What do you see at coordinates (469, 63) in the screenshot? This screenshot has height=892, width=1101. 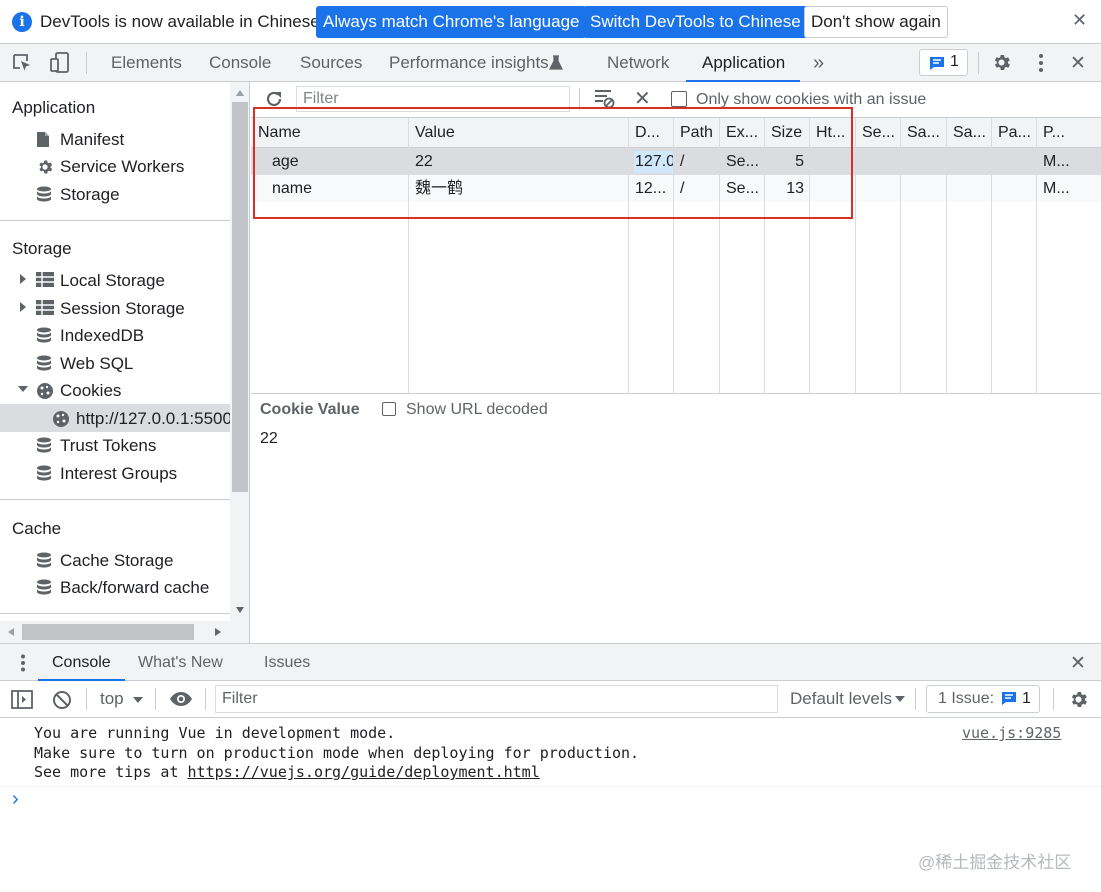 I see `tab-performance-insights: Performance insights` at bounding box center [469, 63].